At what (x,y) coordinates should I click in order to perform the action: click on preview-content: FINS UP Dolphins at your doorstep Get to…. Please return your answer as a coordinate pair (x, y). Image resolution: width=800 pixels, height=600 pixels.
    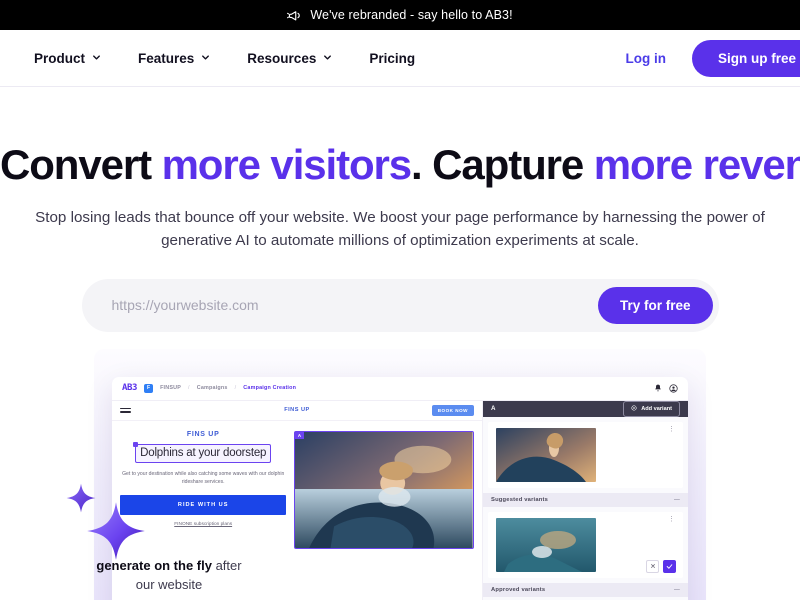
    Looking at the image, I should click on (297, 485).